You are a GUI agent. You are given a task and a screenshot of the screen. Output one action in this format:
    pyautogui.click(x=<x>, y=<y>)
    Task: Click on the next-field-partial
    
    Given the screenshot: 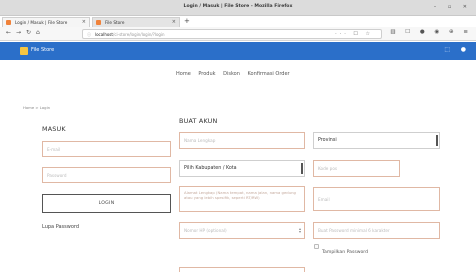 What is the action you would take?
    pyautogui.click(x=242, y=269)
    